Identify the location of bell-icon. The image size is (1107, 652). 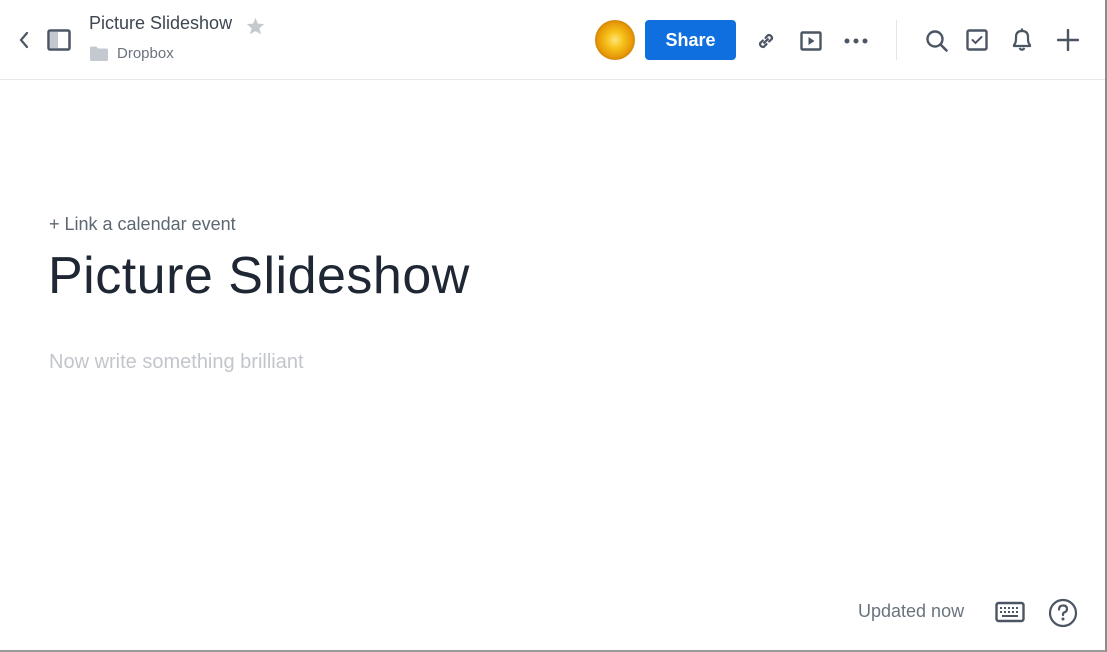
(1022, 39).